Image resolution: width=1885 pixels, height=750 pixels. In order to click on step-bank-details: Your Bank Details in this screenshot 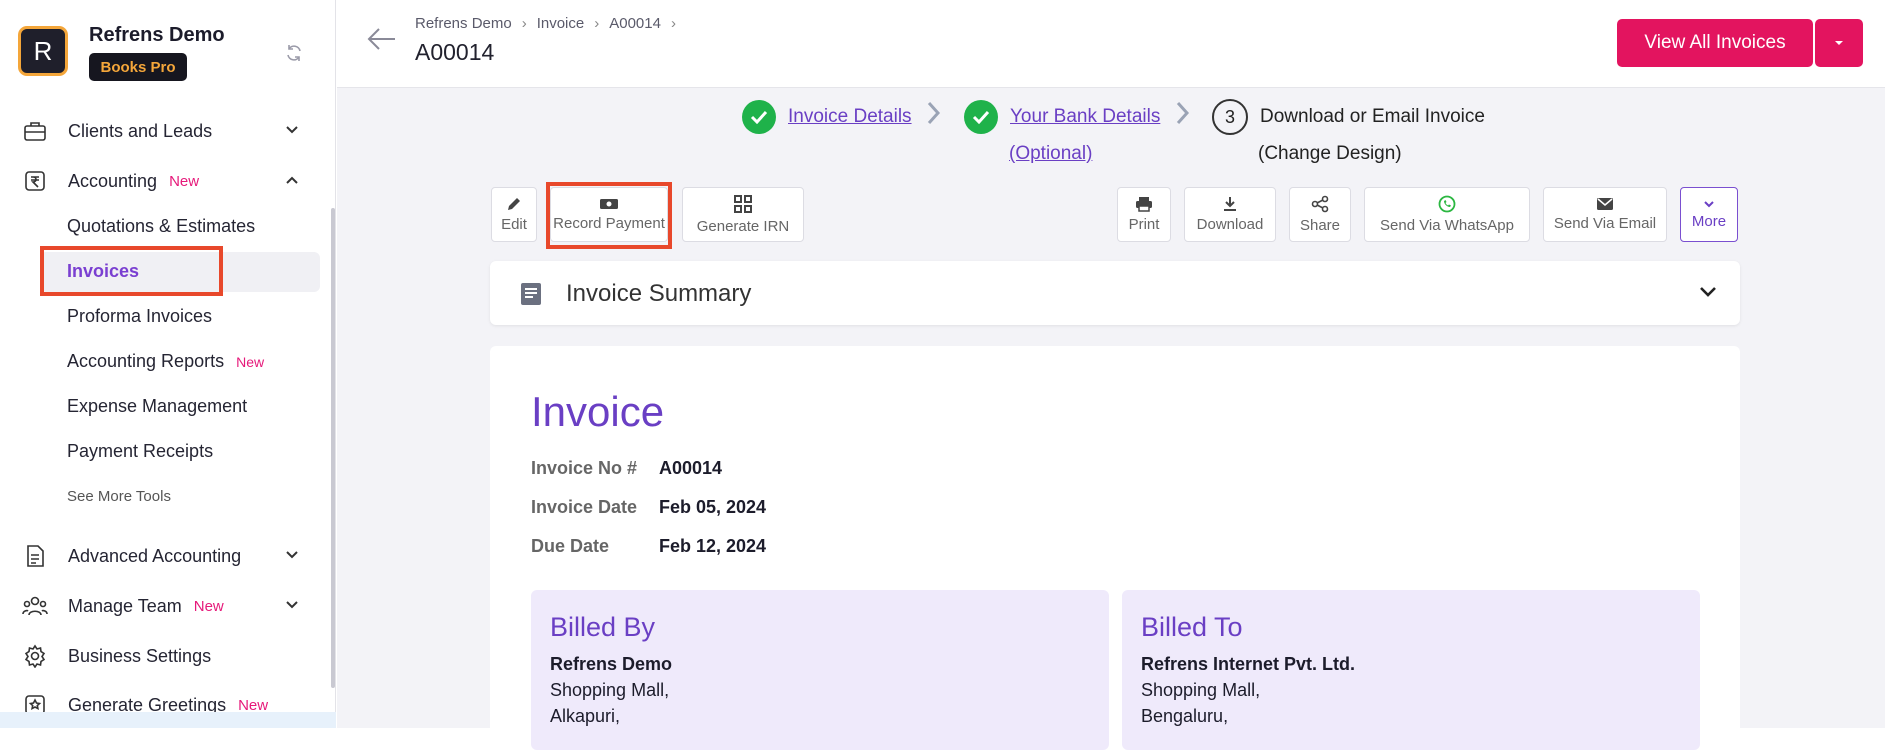, I will do `click(1062, 117)`.